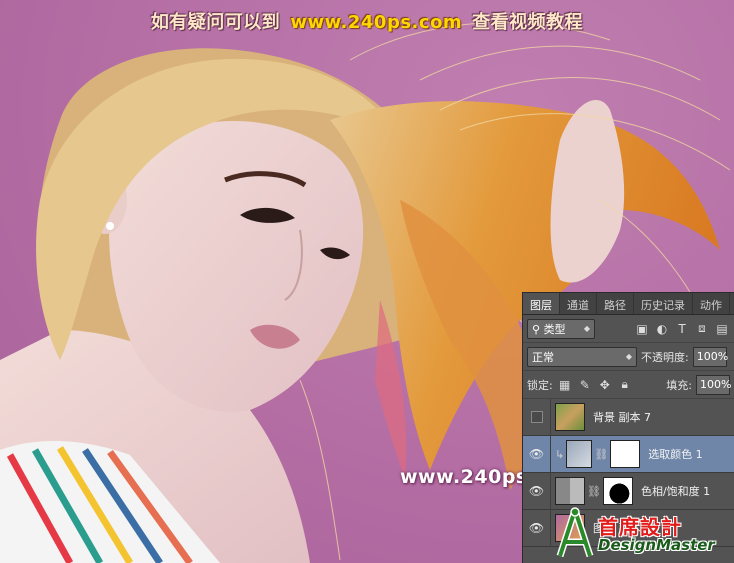  I want to click on layer-row: 👁︎ ↳ ⛓︎ 选取颜色 1, so click(628, 454).